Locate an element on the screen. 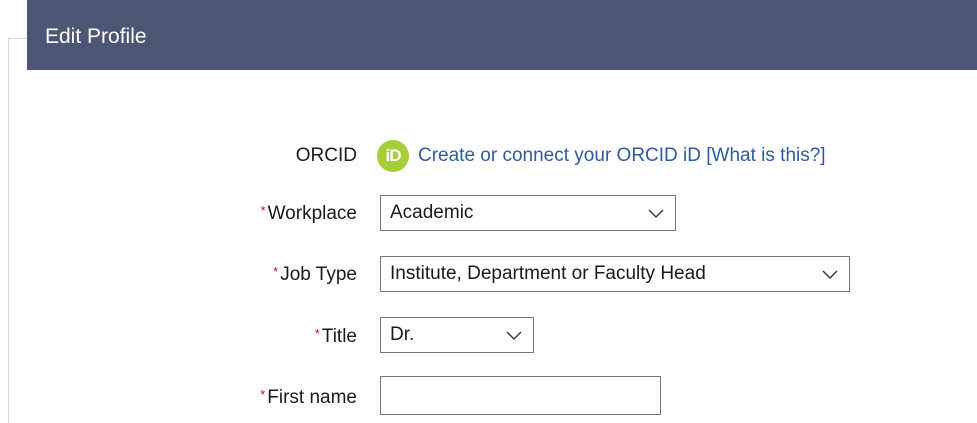 This screenshot has height=423, width=977. title-select: Dr. is located at coordinates (457, 335).